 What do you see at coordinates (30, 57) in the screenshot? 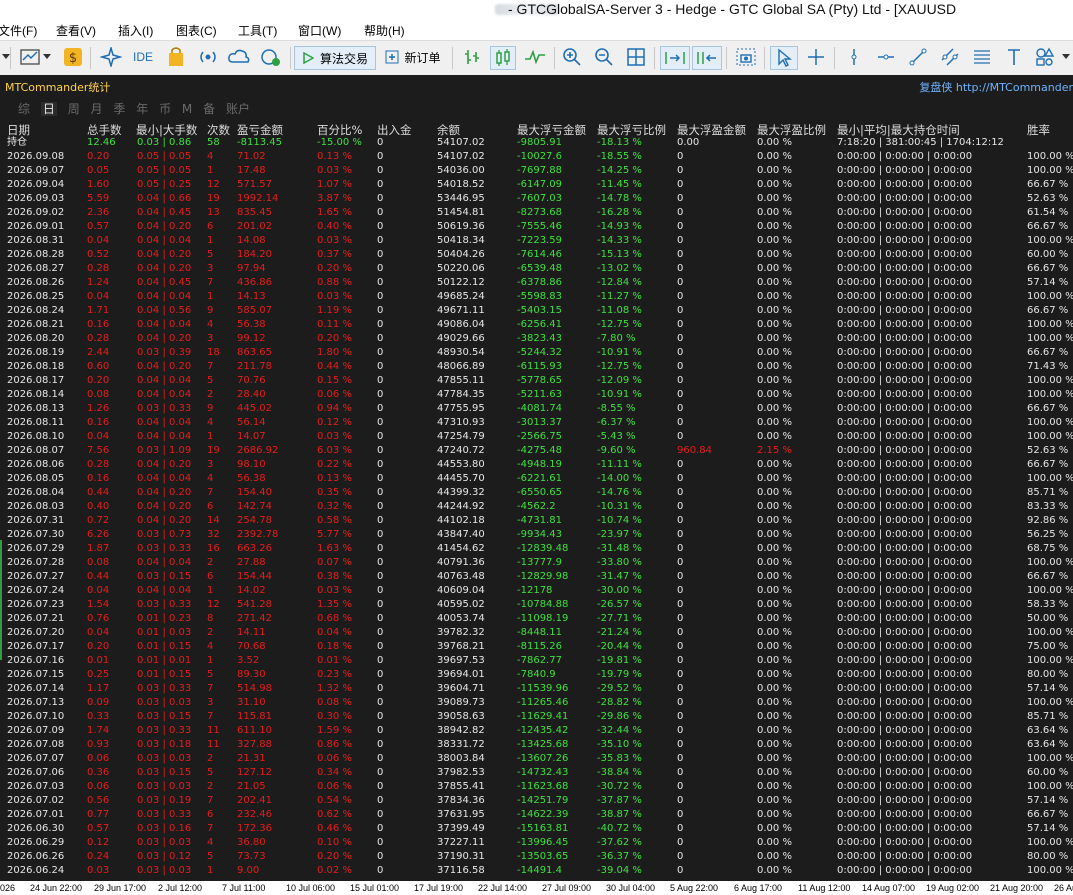
I see `chart-template-icon` at bounding box center [30, 57].